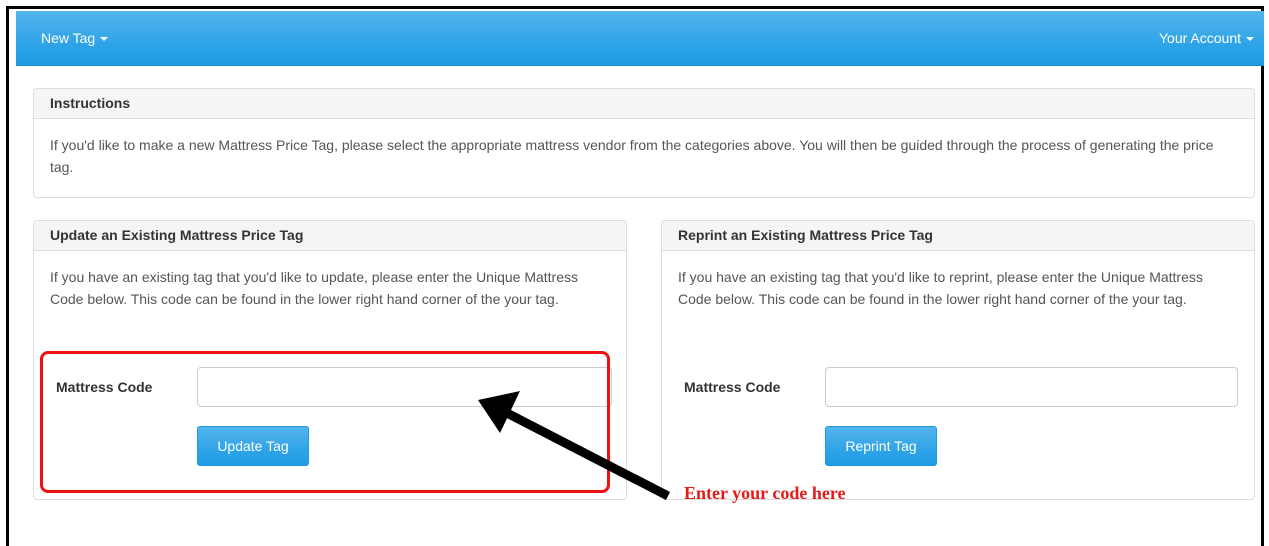 Image resolution: width=1269 pixels, height=546 pixels. Describe the element at coordinates (765, 493) in the screenshot. I see `annotation-text: Enter your code here` at that location.